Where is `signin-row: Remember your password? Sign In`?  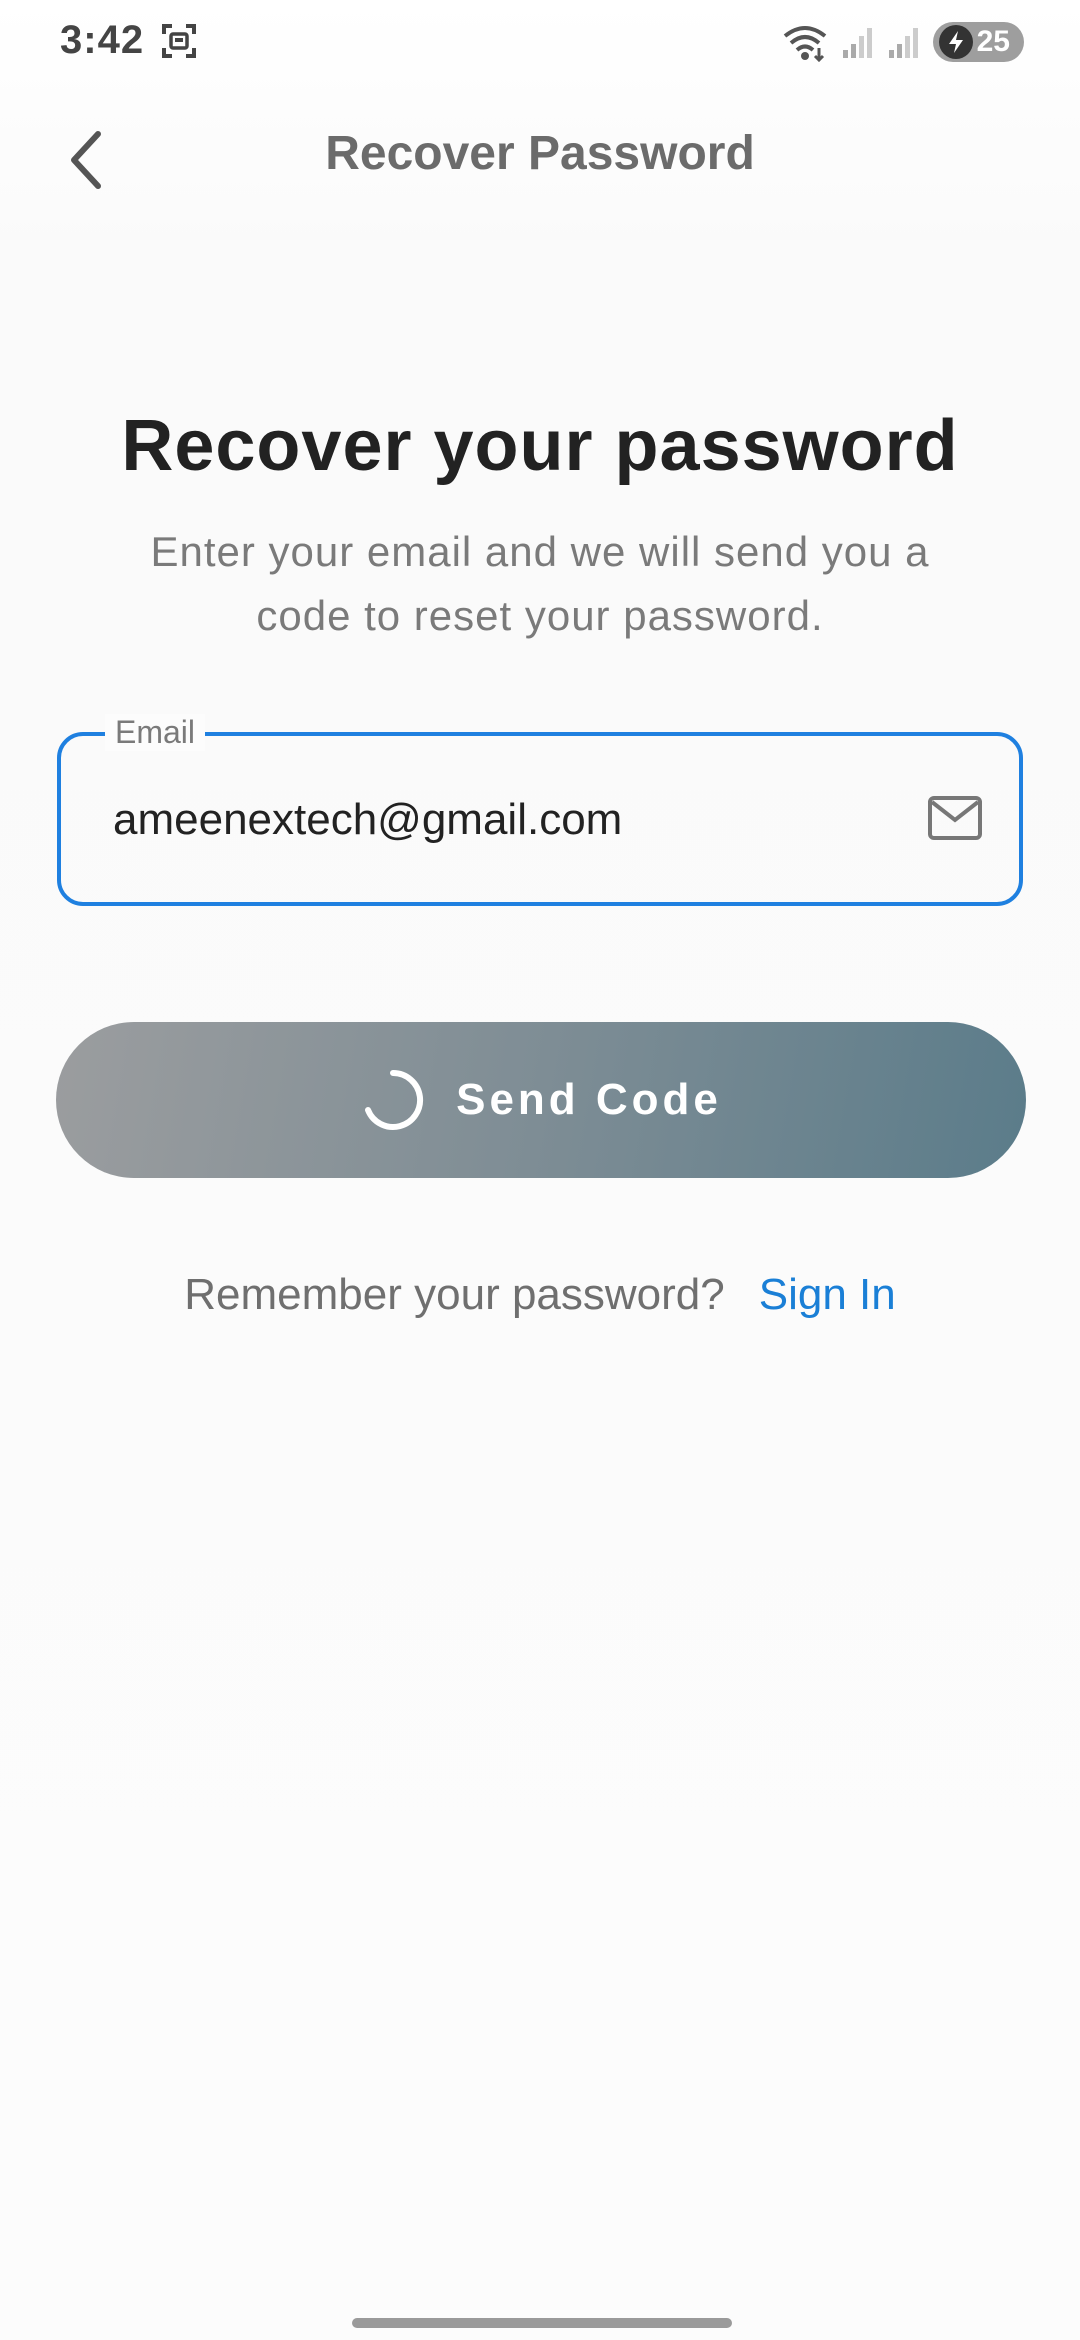 signin-row: Remember your password? Sign In is located at coordinates (540, 1295).